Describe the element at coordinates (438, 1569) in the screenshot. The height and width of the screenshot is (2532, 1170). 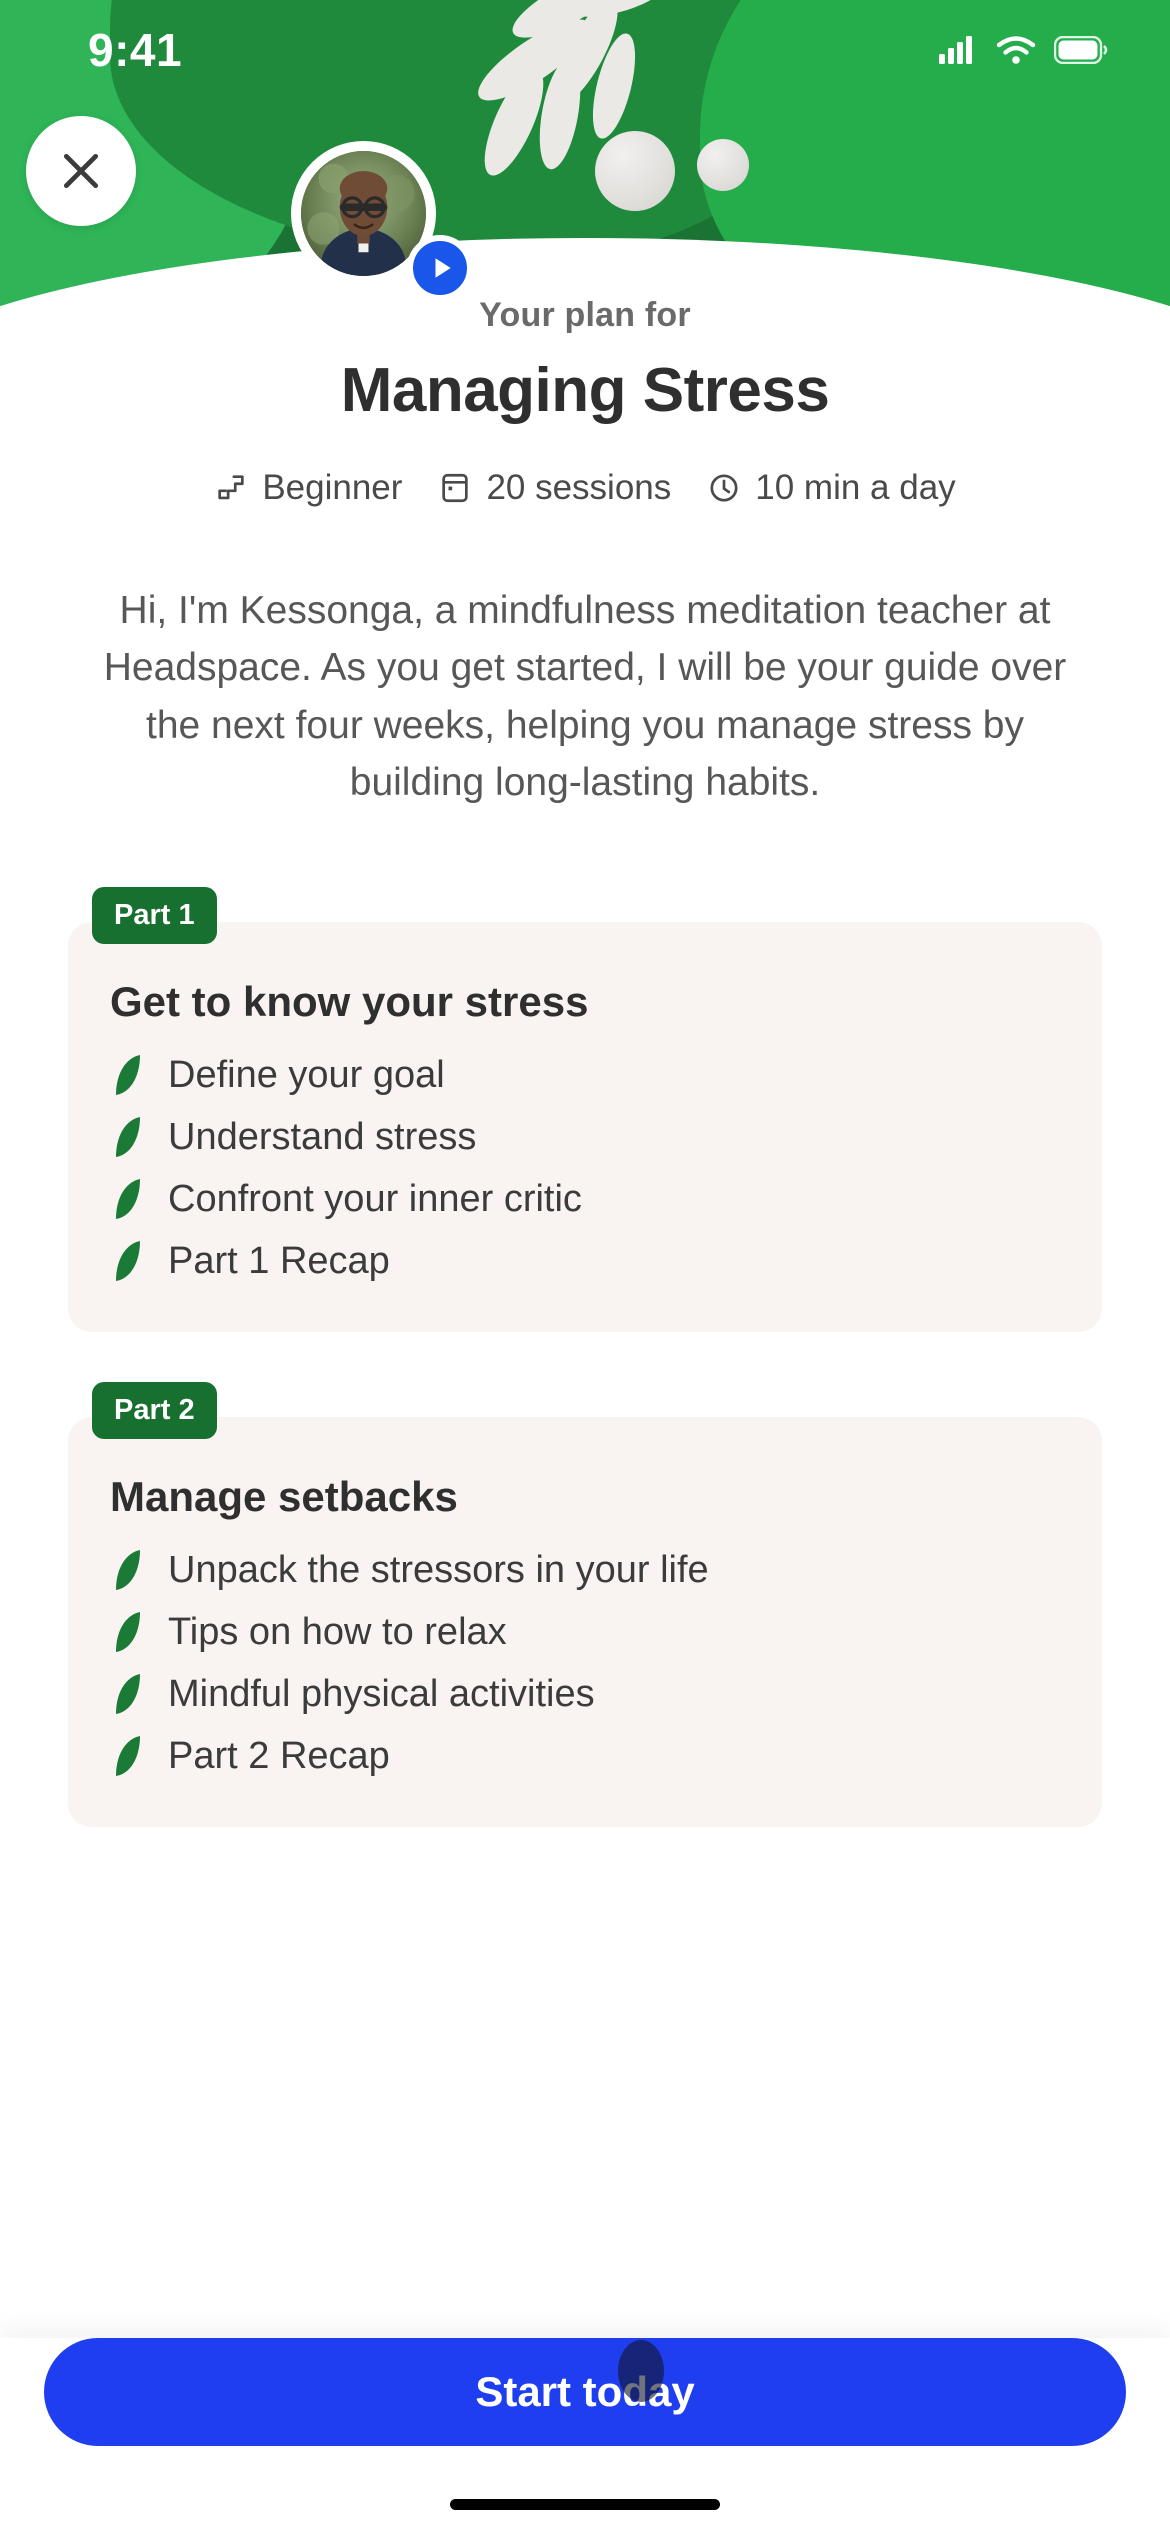
I see `list-item-label: Unpack the stressors in your life` at that location.